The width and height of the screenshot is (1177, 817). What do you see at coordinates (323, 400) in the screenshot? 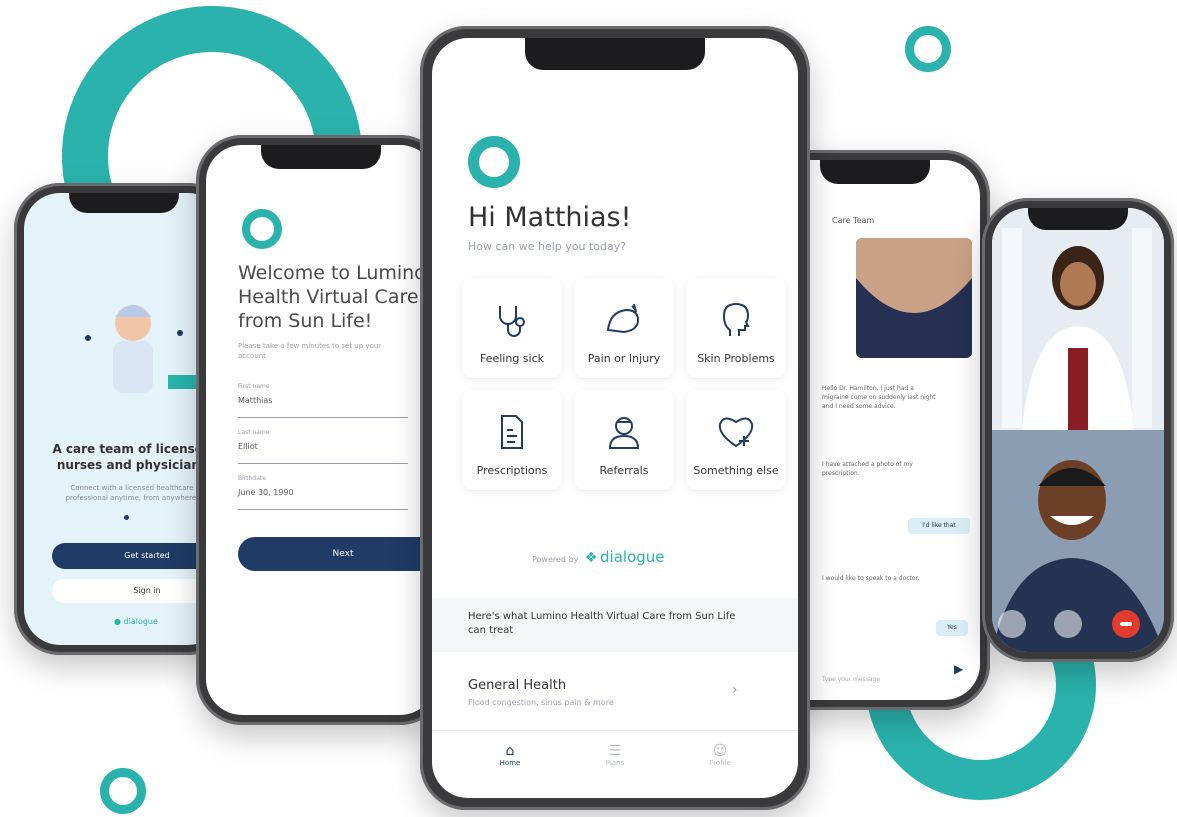
I see `first-name-field: First name Matthias` at bounding box center [323, 400].